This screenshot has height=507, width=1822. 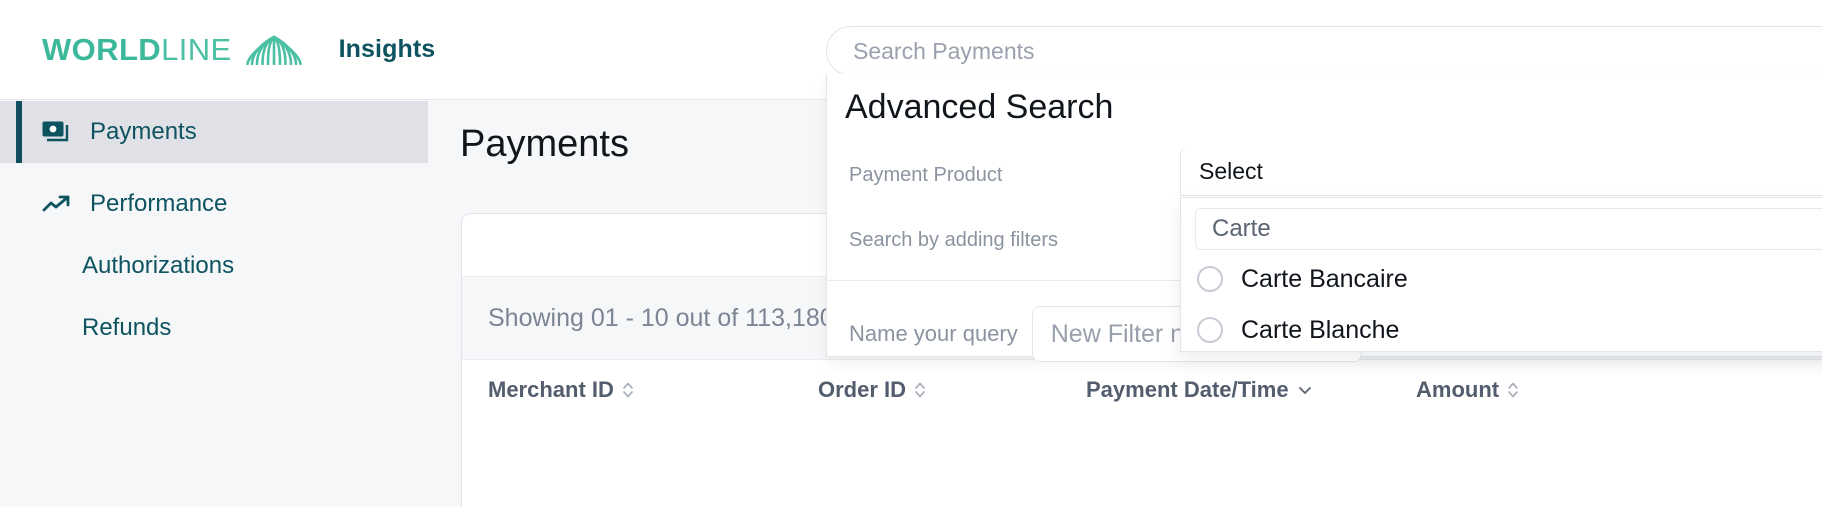 I want to click on sidebar-item-payments: Payments, so click(x=214, y=132).